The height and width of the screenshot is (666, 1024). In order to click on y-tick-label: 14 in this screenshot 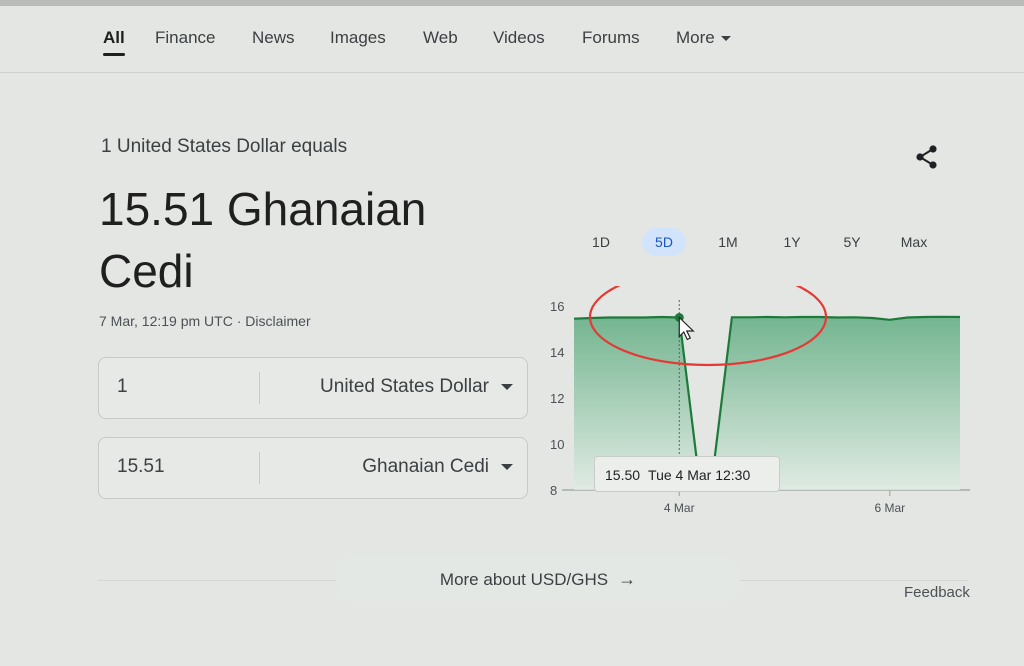, I will do `click(557, 352)`.